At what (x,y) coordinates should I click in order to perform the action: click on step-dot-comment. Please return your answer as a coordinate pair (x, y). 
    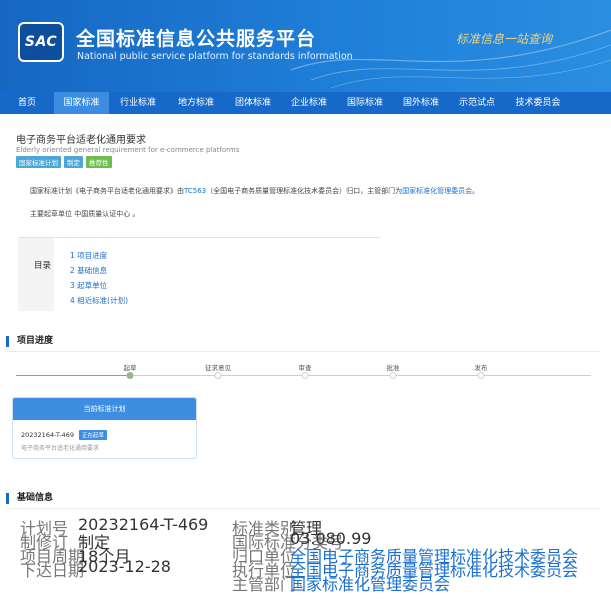
    Looking at the image, I should click on (218, 375).